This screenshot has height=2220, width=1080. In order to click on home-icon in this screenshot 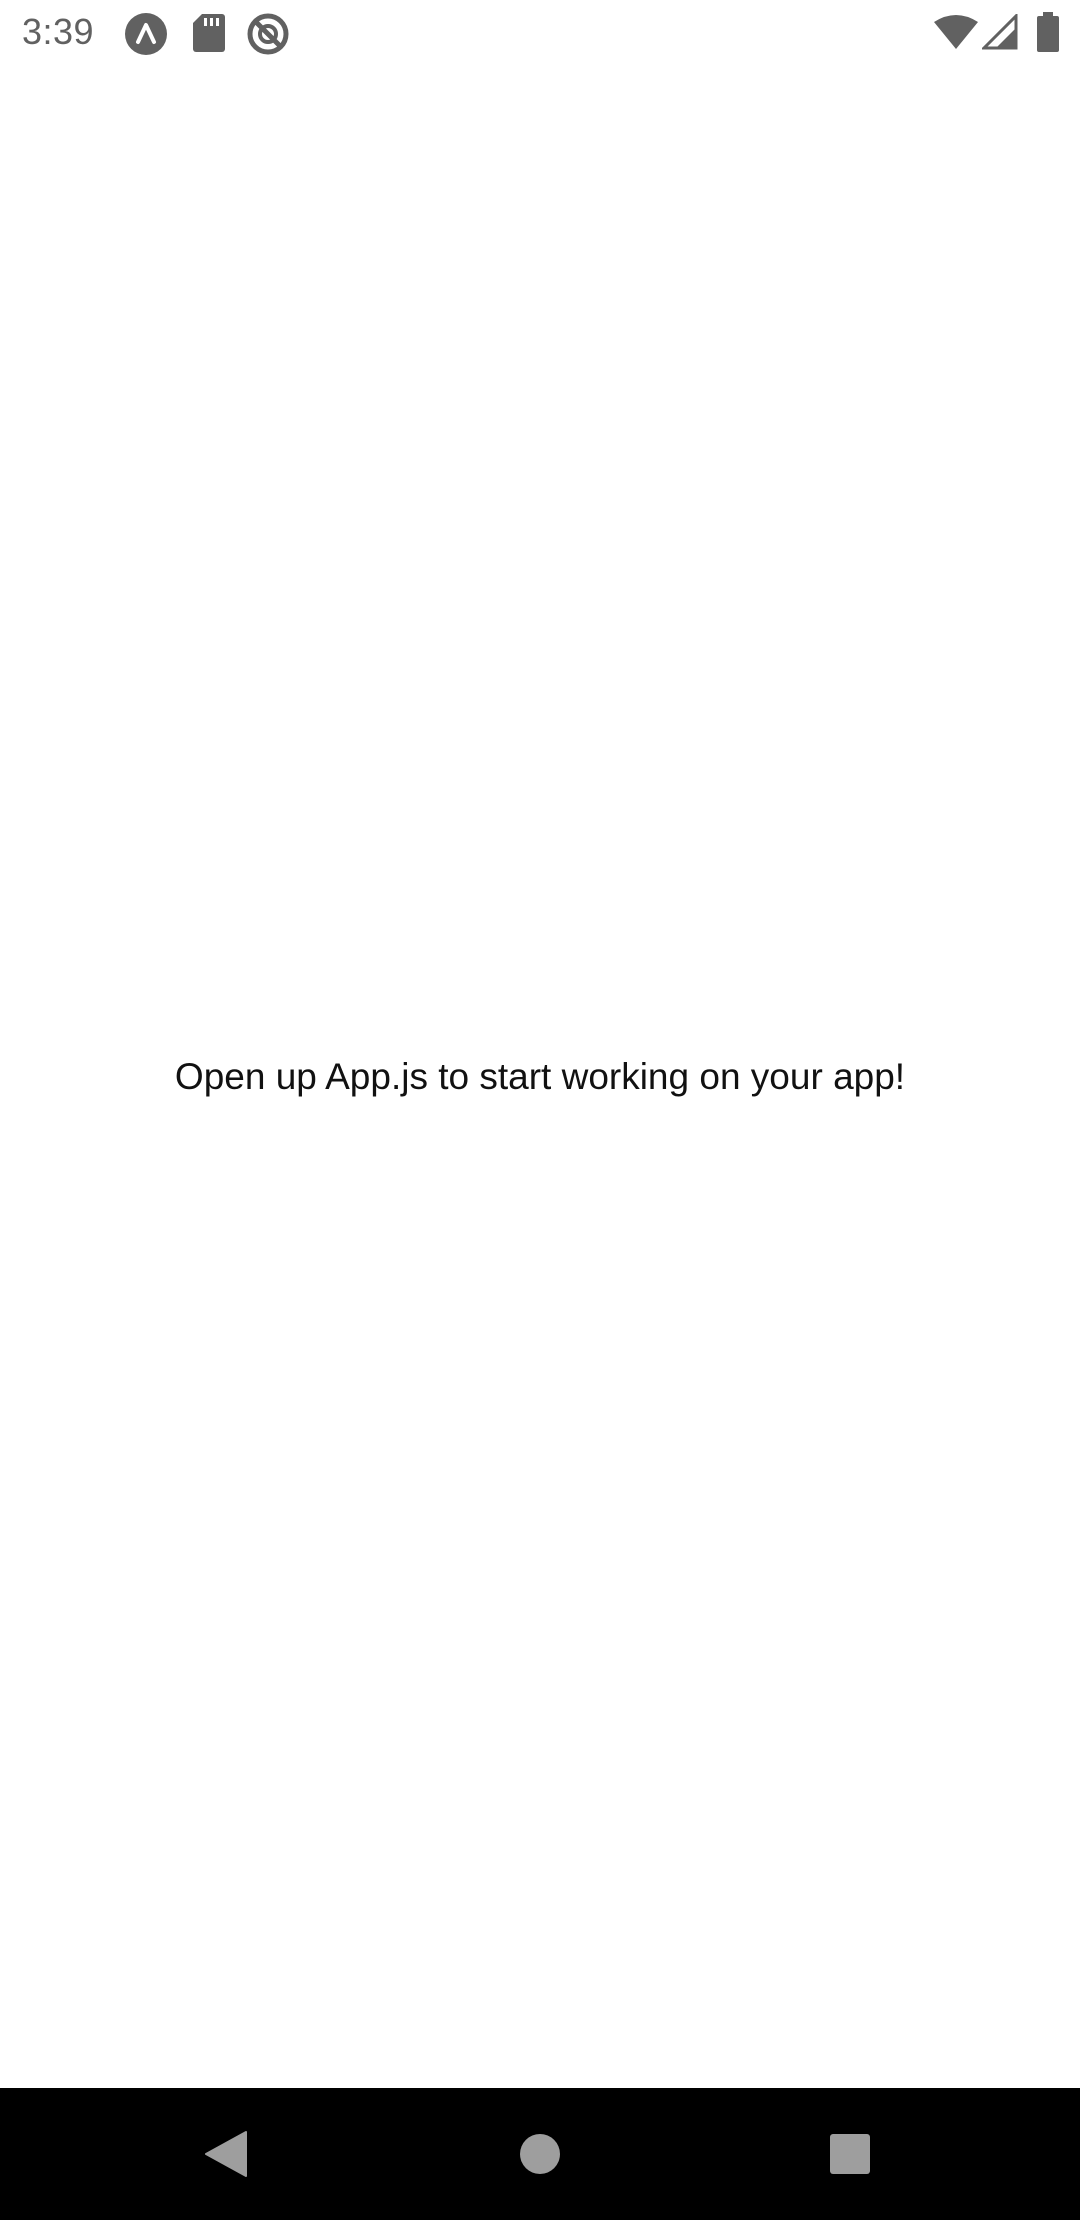, I will do `click(540, 2154)`.